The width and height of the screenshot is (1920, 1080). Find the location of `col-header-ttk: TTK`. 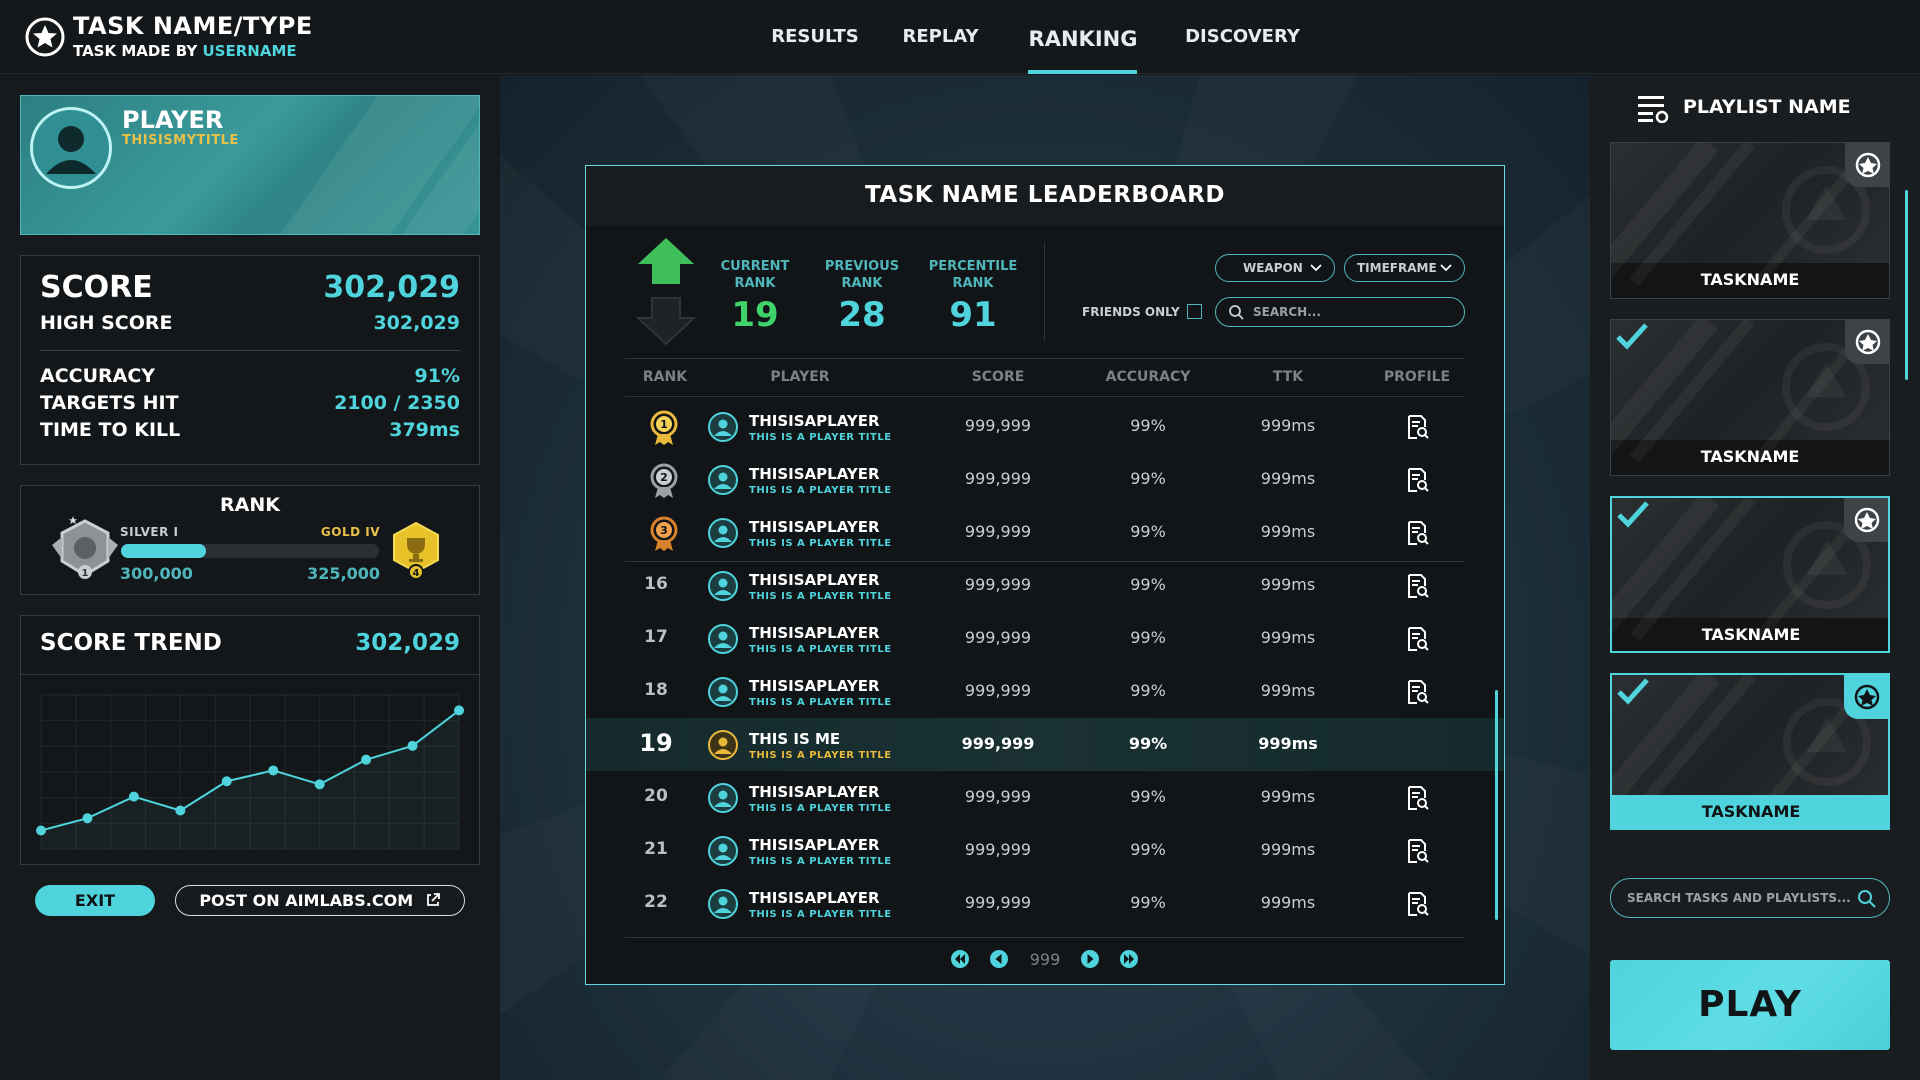

col-header-ttk: TTK is located at coordinates (1288, 377).